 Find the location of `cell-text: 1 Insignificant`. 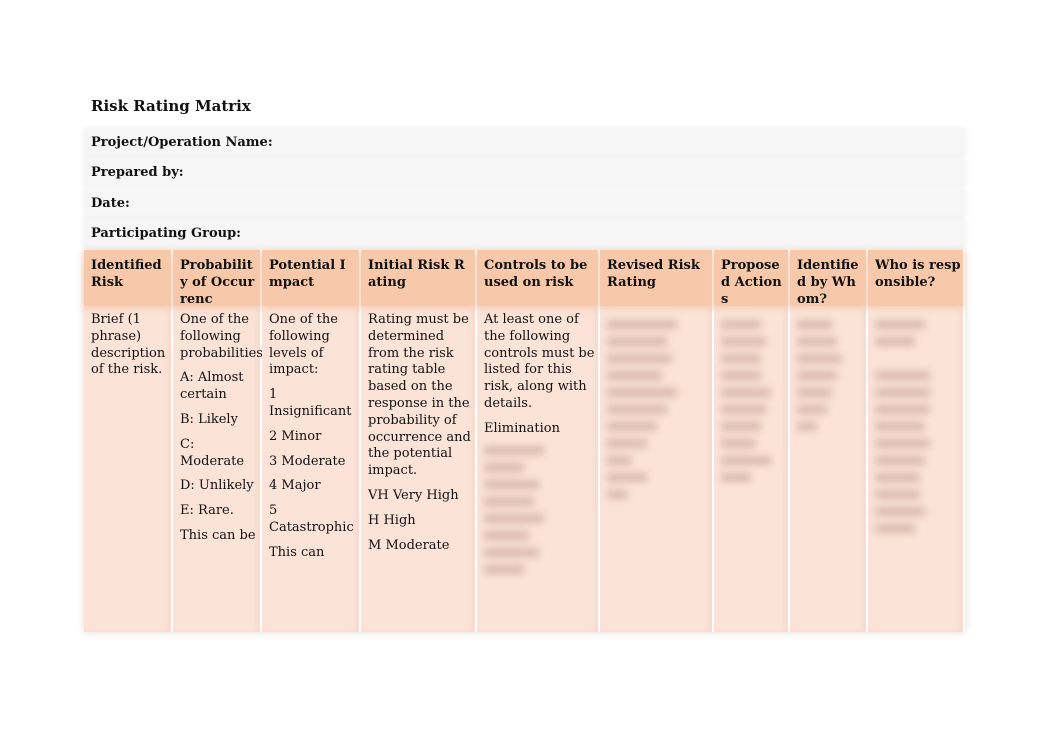

cell-text: 1 Insignificant is located at coordinates (310, 403).